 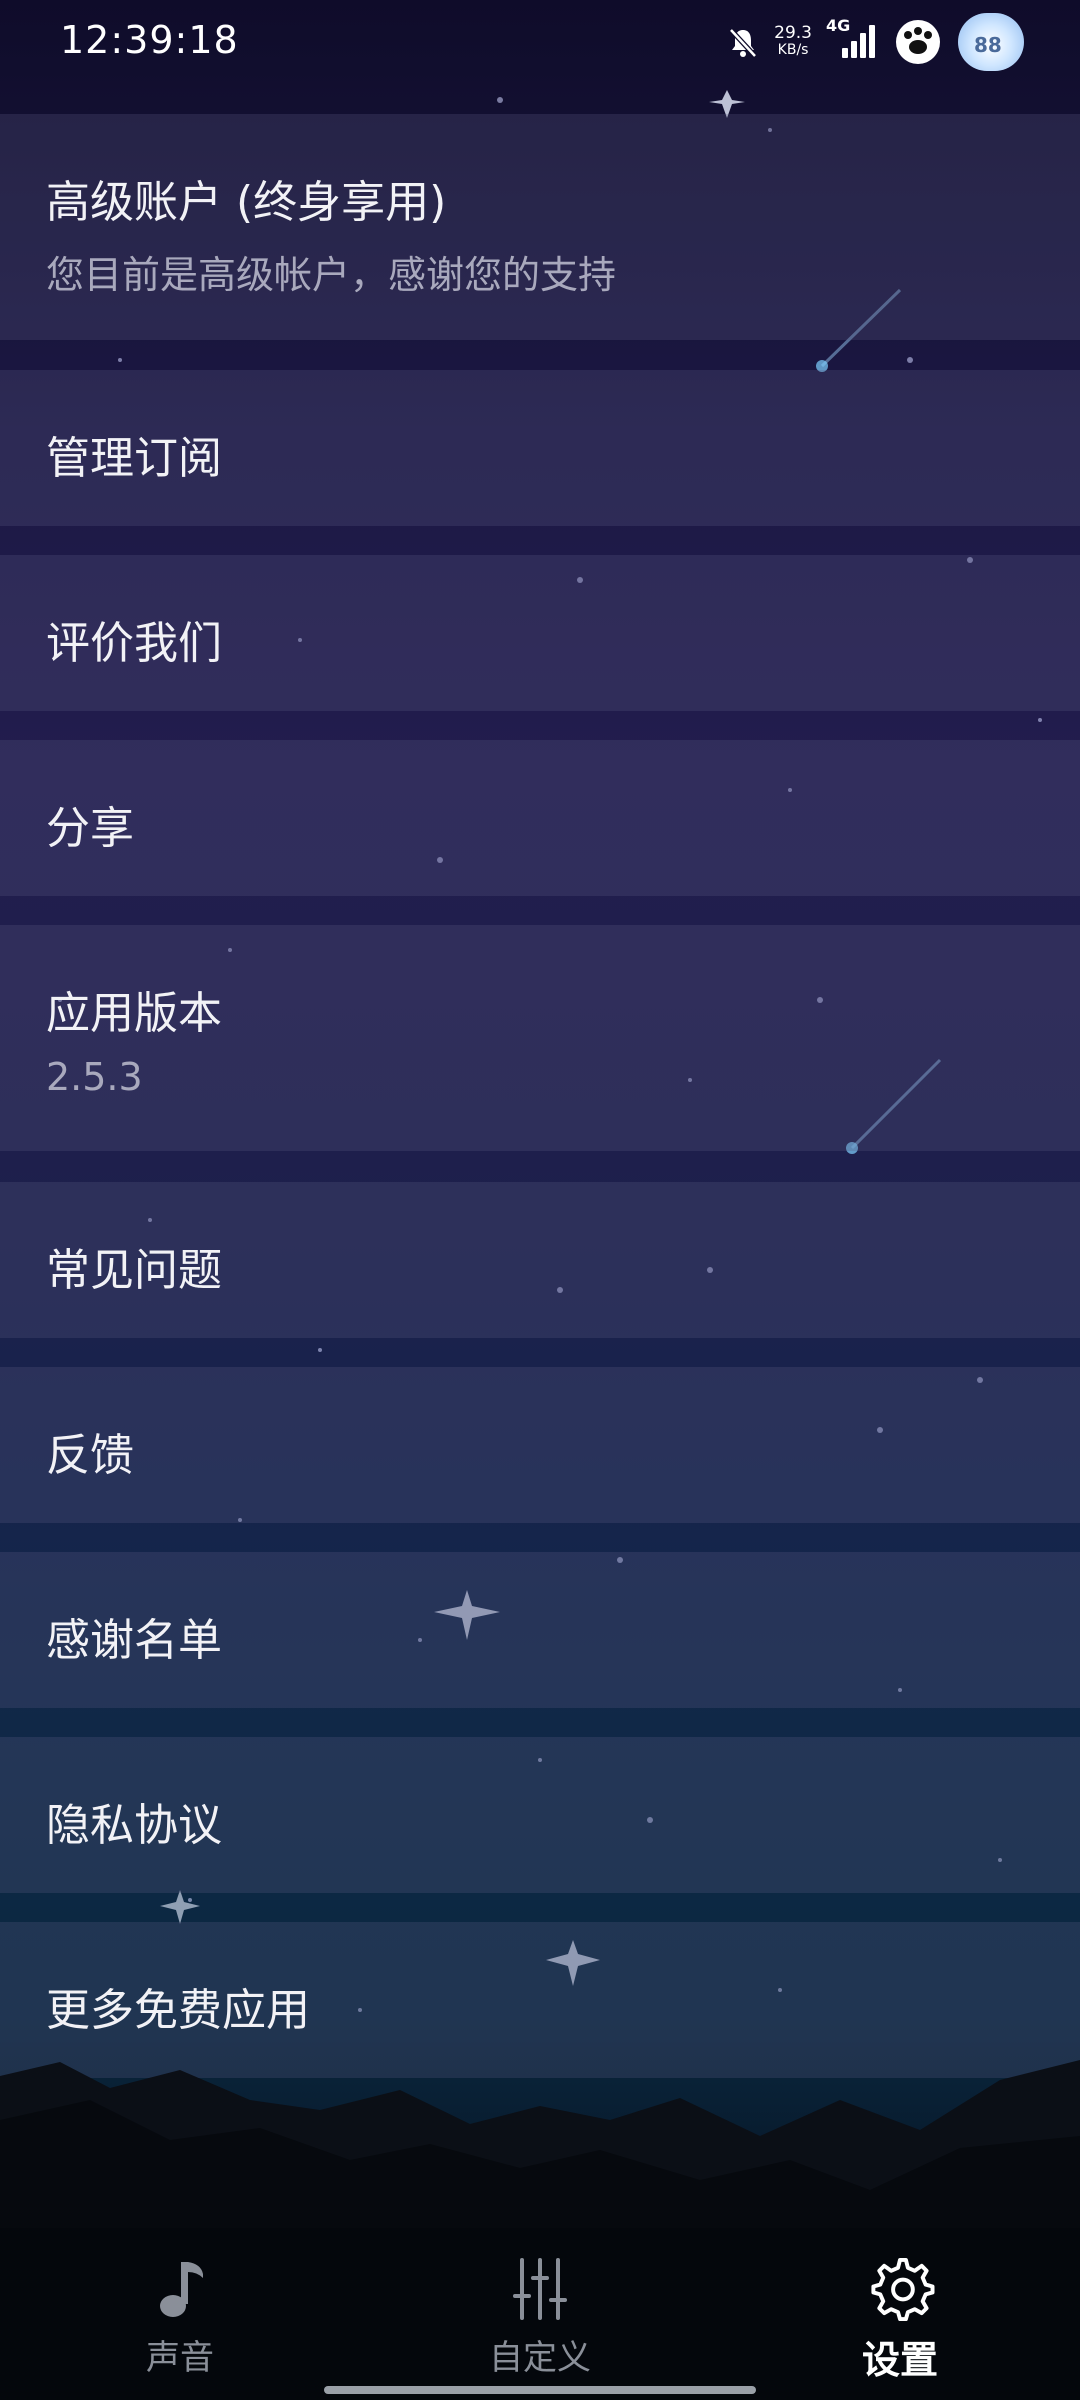 I want to click on tab-label: 自定义, so click(x=540, y=2358).